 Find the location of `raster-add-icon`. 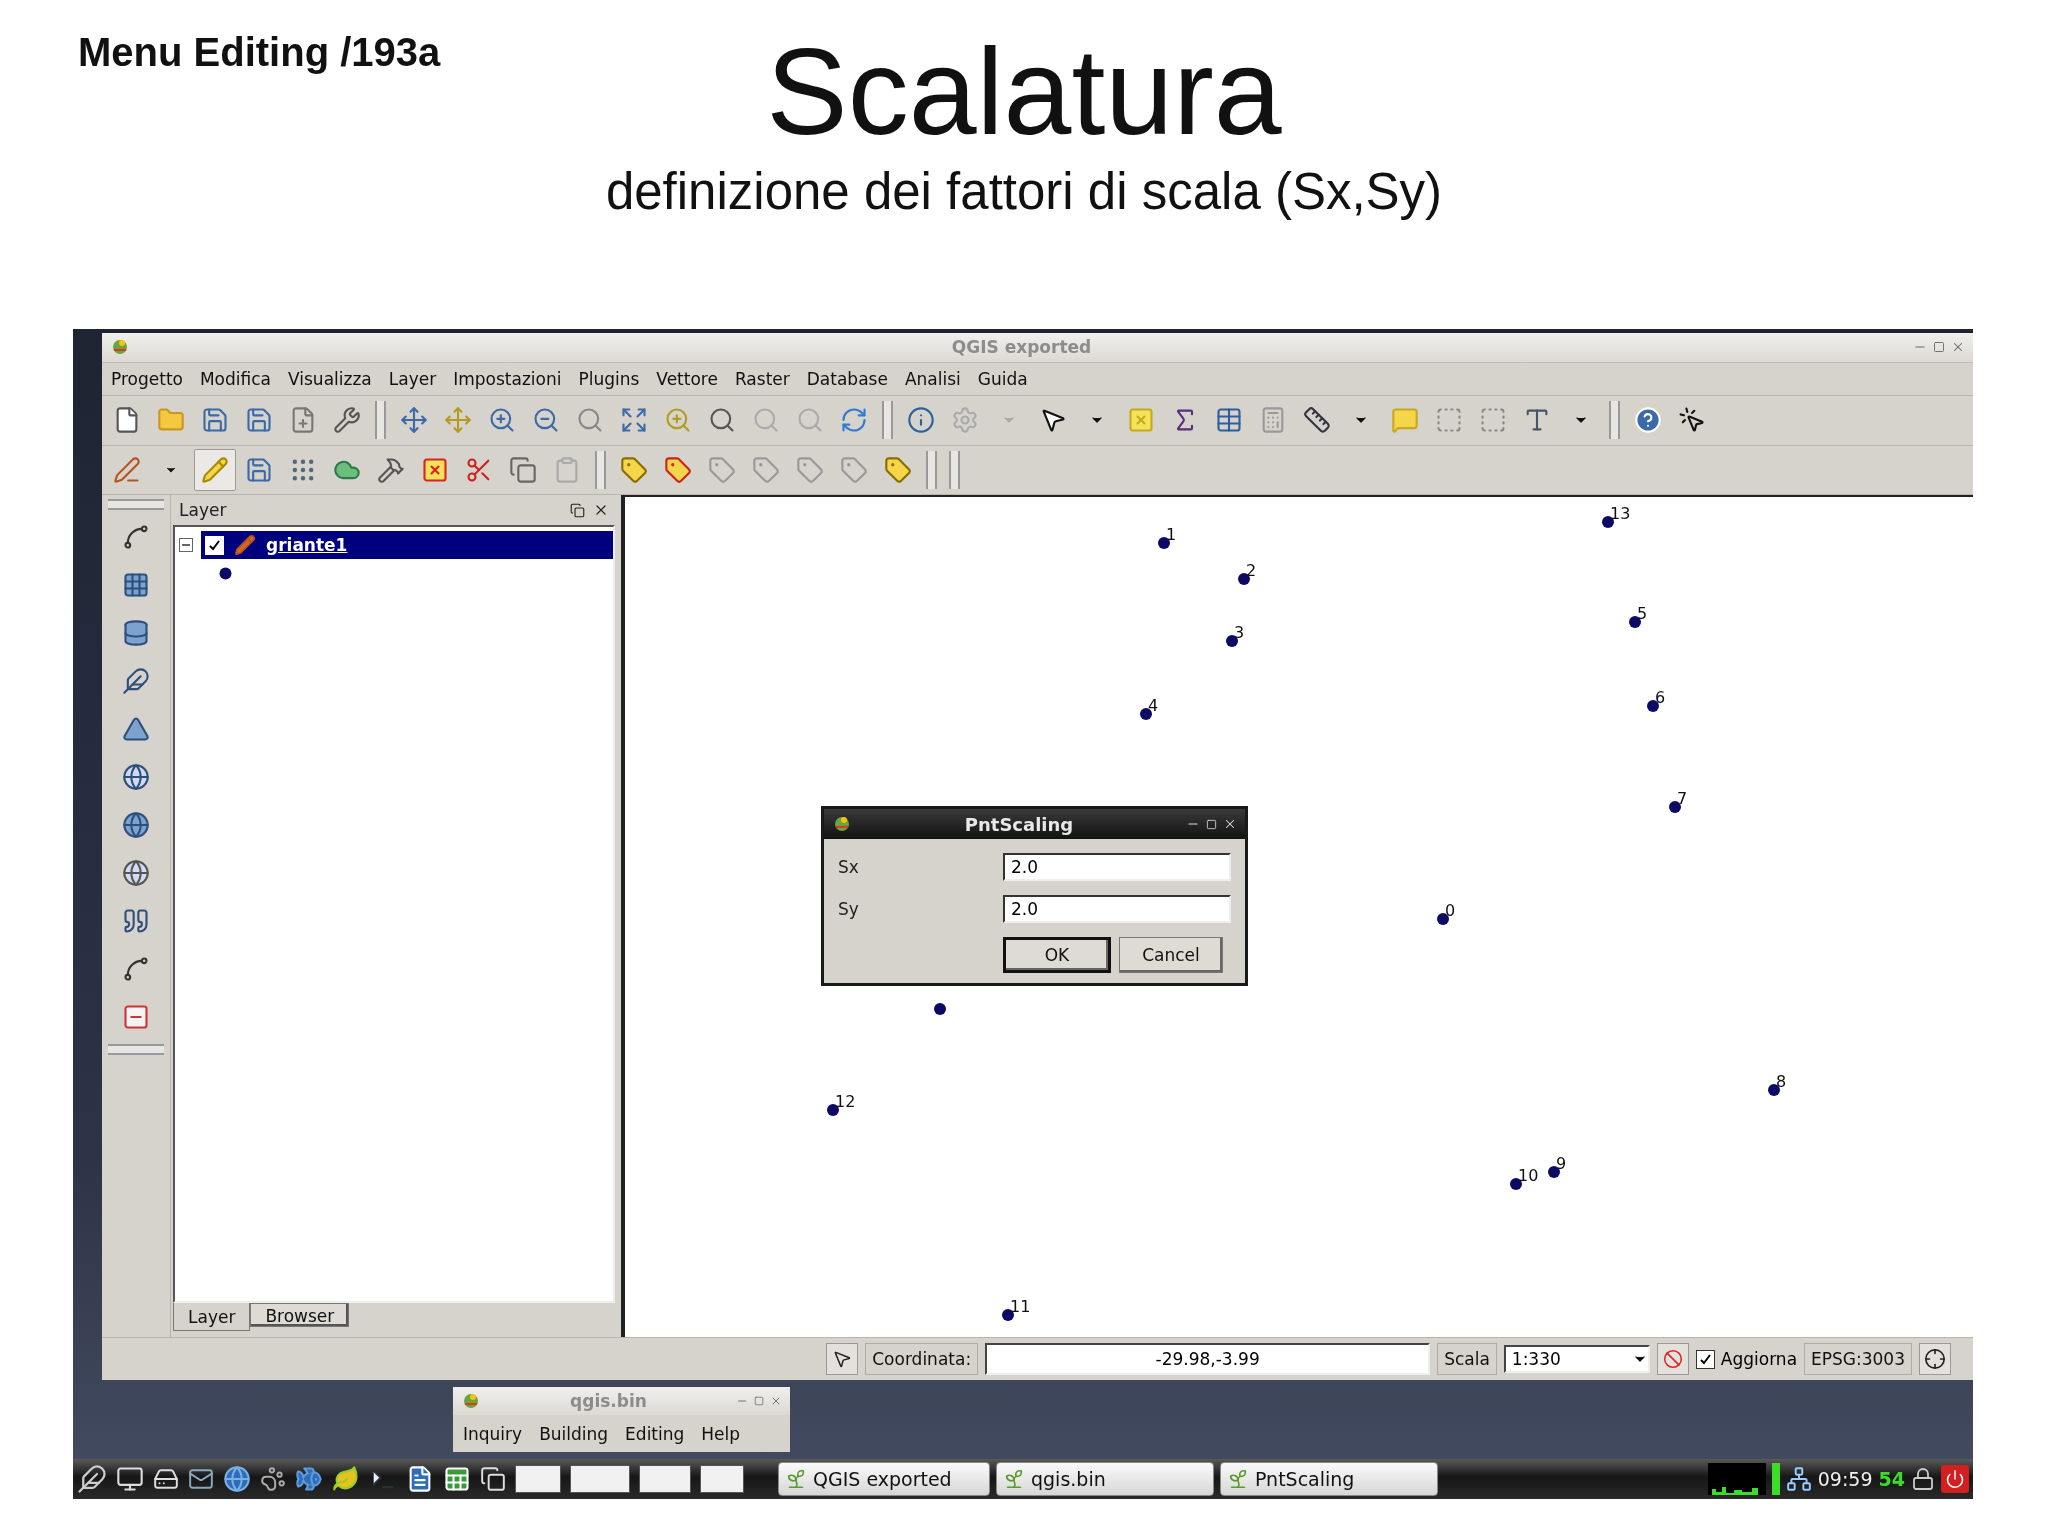

raster-add-icon is located at coordinates (136, 585).